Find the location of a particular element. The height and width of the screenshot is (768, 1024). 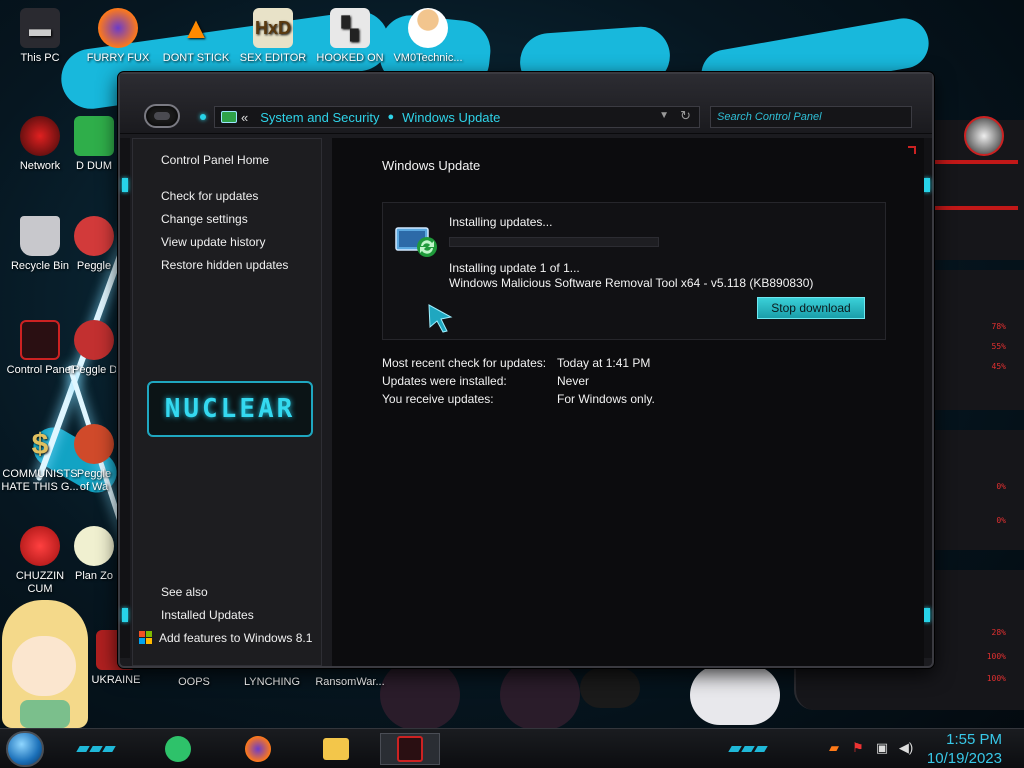

doctor-icon is located at coordinates (428, 28).